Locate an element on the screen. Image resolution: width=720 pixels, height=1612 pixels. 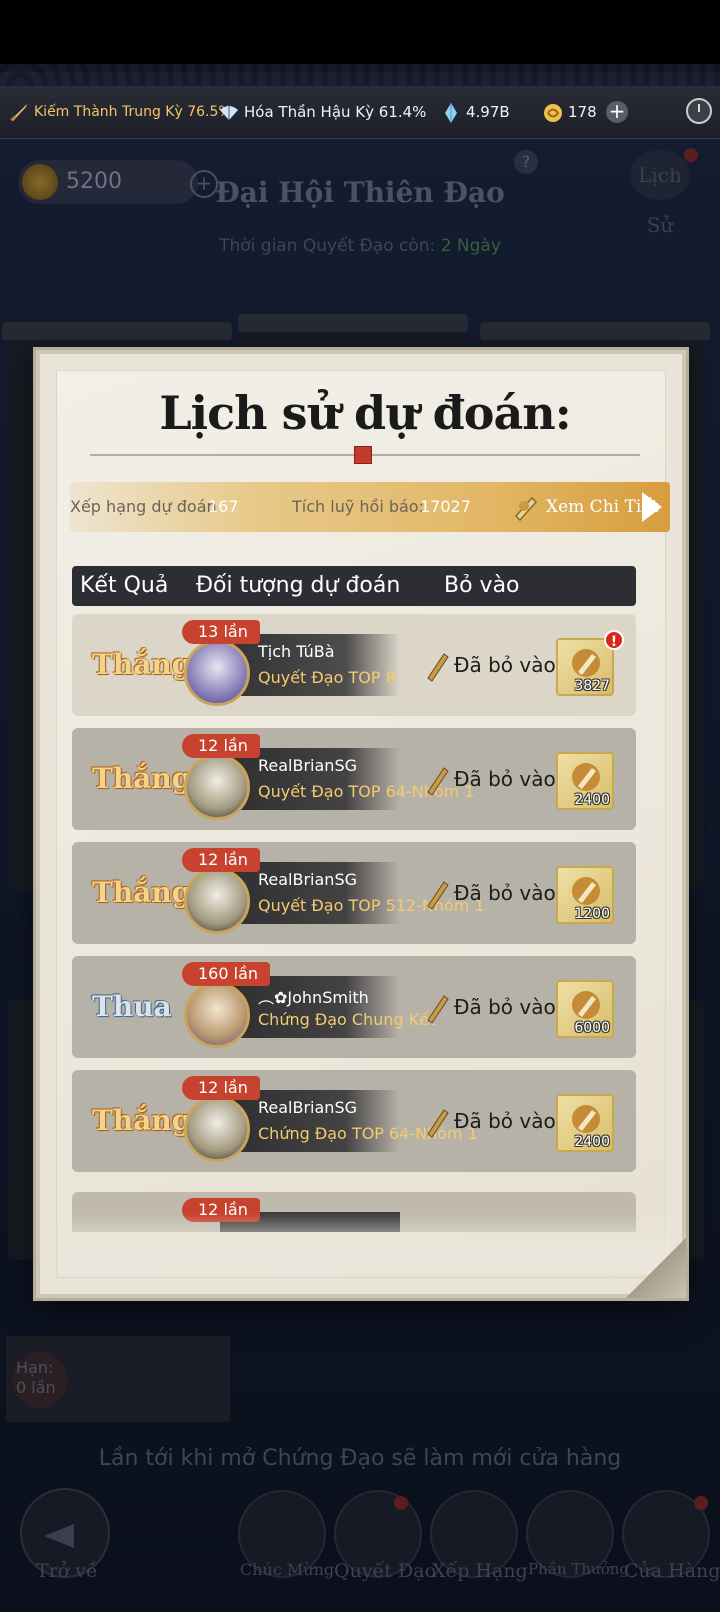
bet-amount: 3827 is located at coordinates (592, 686).